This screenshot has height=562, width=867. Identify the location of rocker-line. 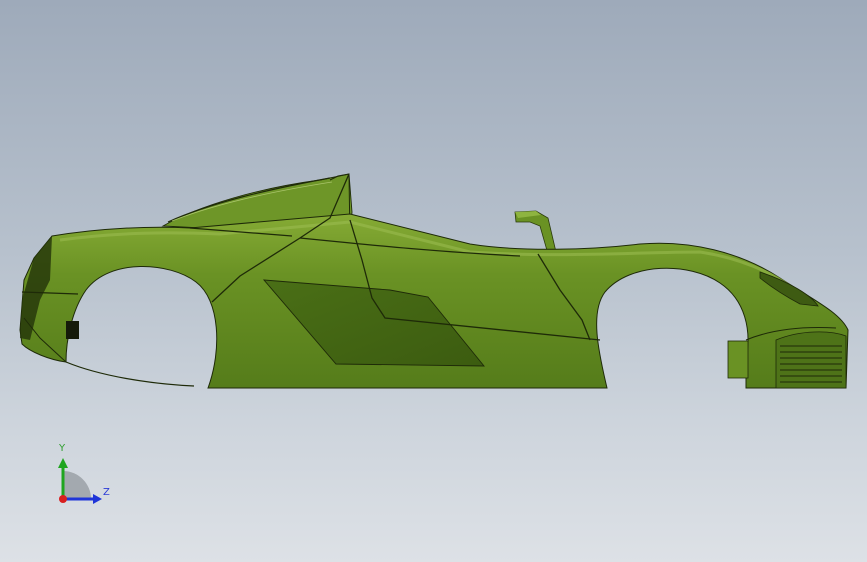
(130, 374).